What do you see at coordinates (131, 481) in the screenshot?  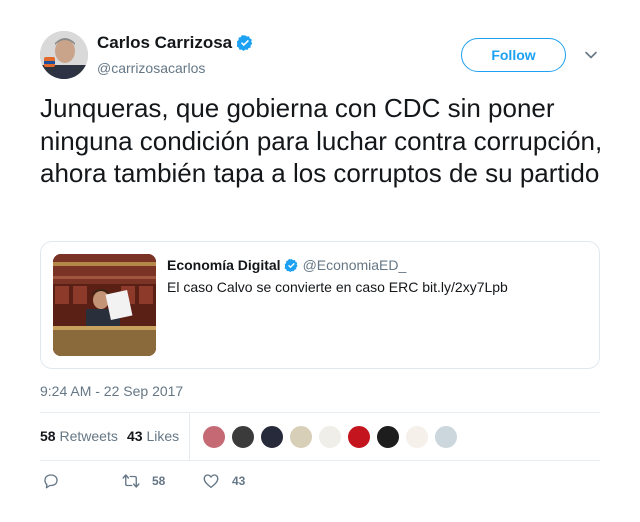 I see `retweet-icon` at bounding box center [131, 481].